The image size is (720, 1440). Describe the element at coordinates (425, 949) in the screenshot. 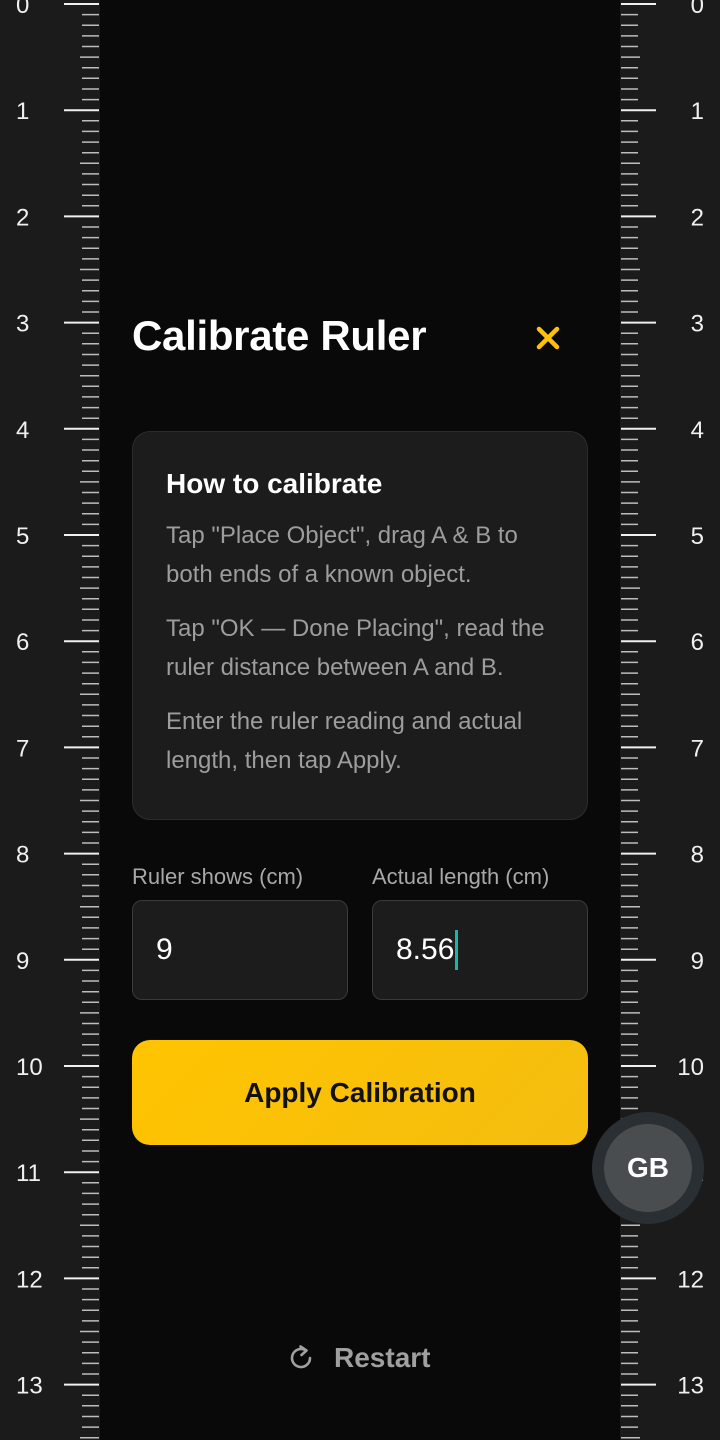

I see `actual-length-value: 8.56` at that location.